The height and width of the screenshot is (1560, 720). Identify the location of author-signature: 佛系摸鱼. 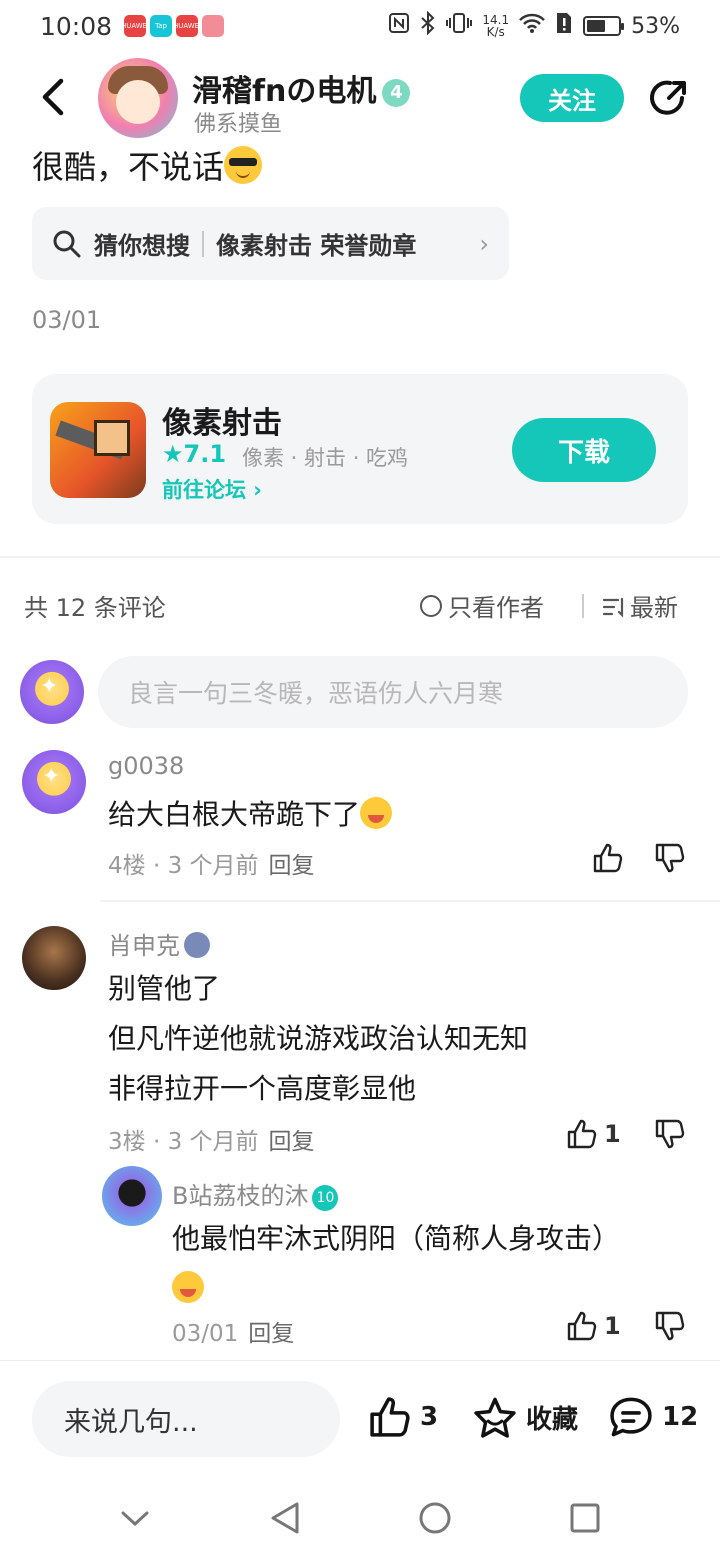
(238, 124).